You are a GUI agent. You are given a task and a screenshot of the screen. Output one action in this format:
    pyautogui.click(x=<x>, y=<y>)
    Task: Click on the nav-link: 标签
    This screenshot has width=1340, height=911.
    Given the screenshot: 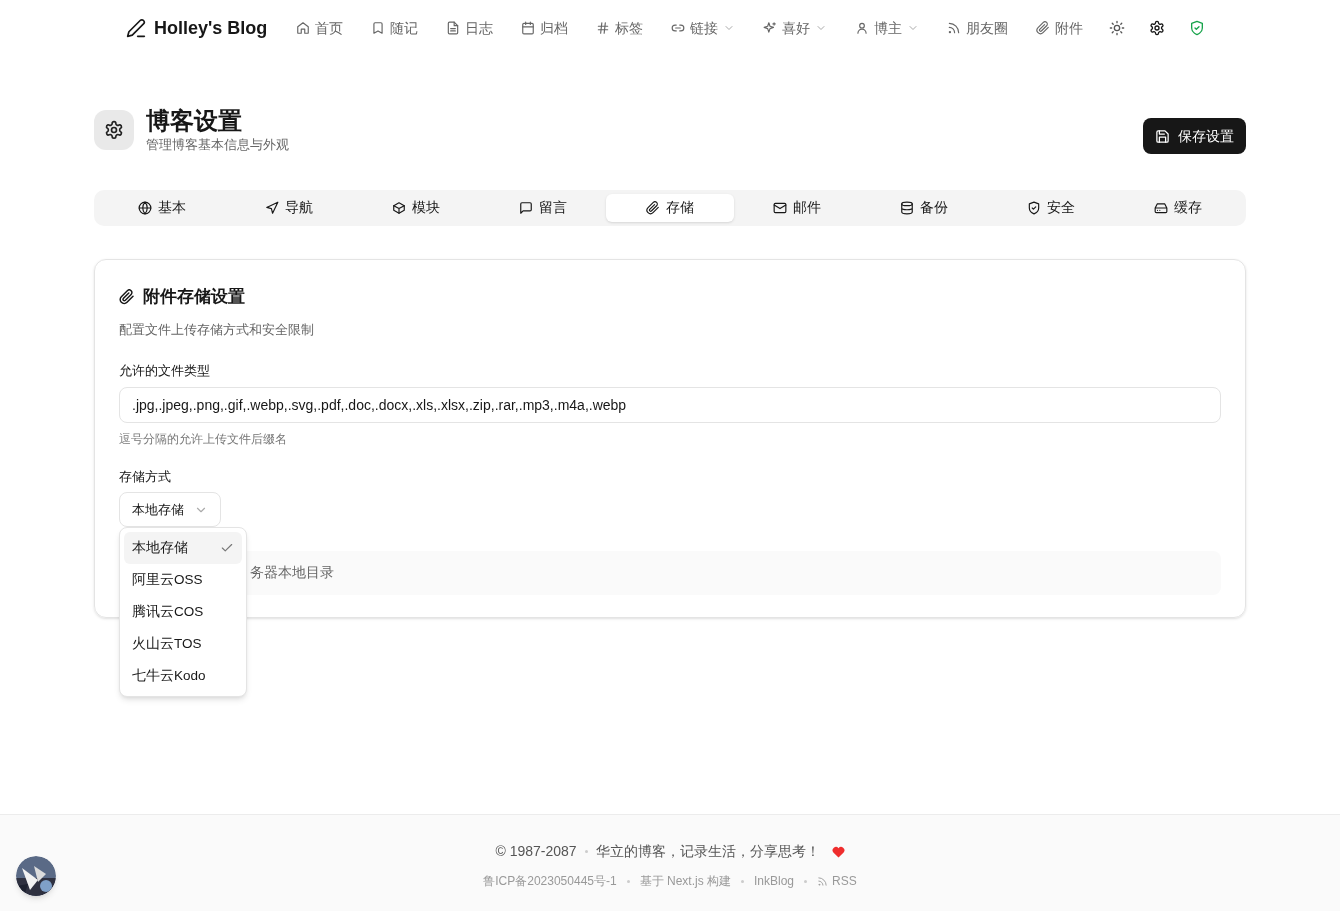 What is the action you would take?
    pyautogui.click(x=620, y=28)
    